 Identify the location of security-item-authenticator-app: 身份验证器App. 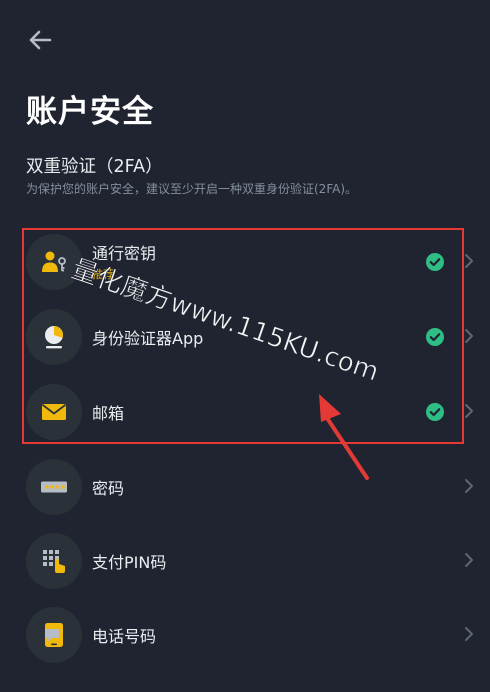
(245, 336).